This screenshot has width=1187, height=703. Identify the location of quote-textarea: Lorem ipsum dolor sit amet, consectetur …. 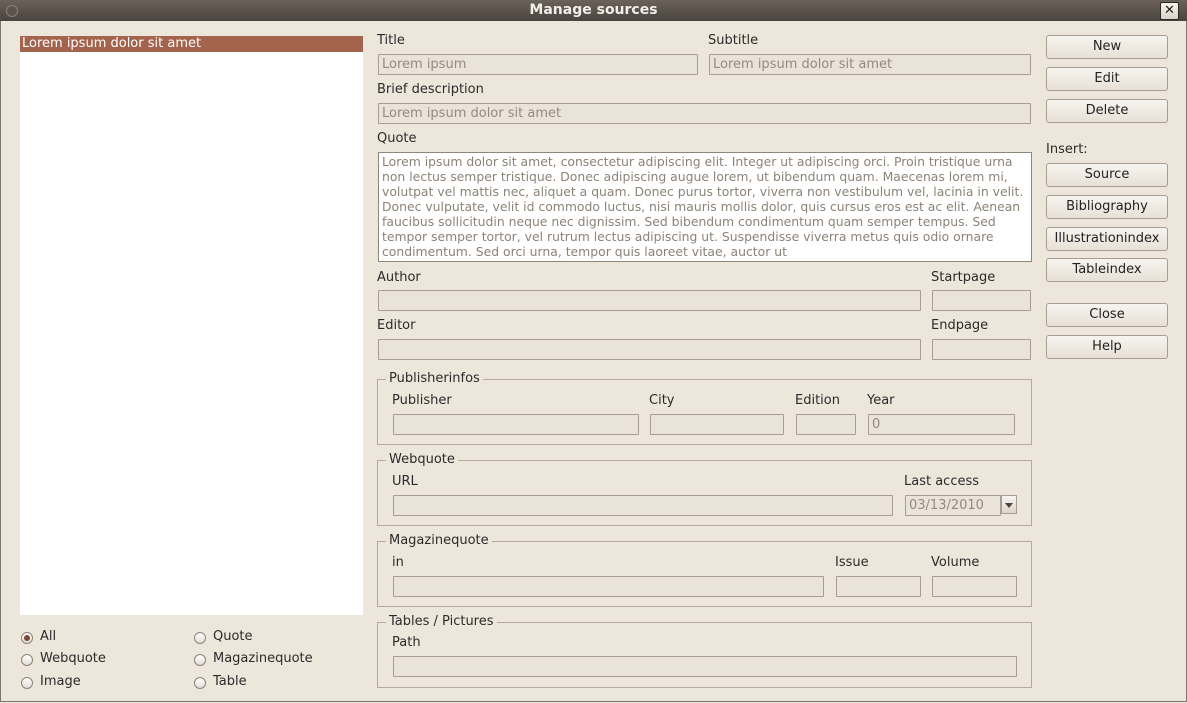
(705, 207).